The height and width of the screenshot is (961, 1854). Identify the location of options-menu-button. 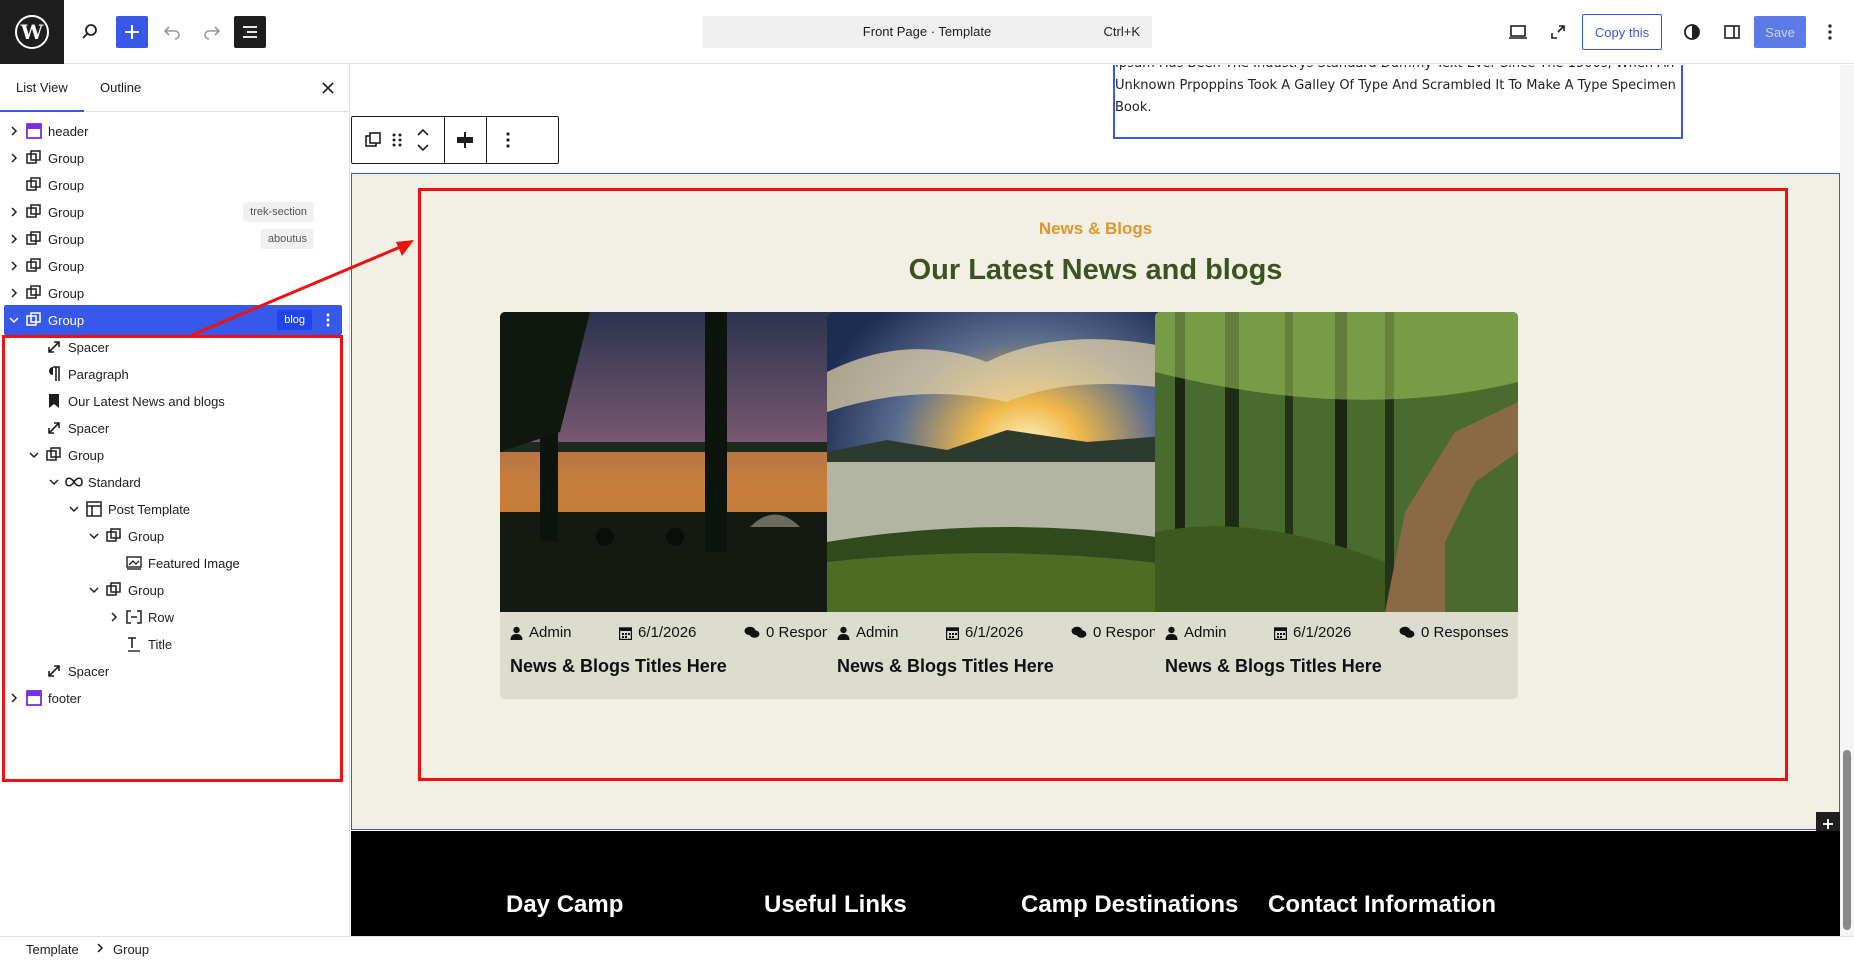
(1830, 32).